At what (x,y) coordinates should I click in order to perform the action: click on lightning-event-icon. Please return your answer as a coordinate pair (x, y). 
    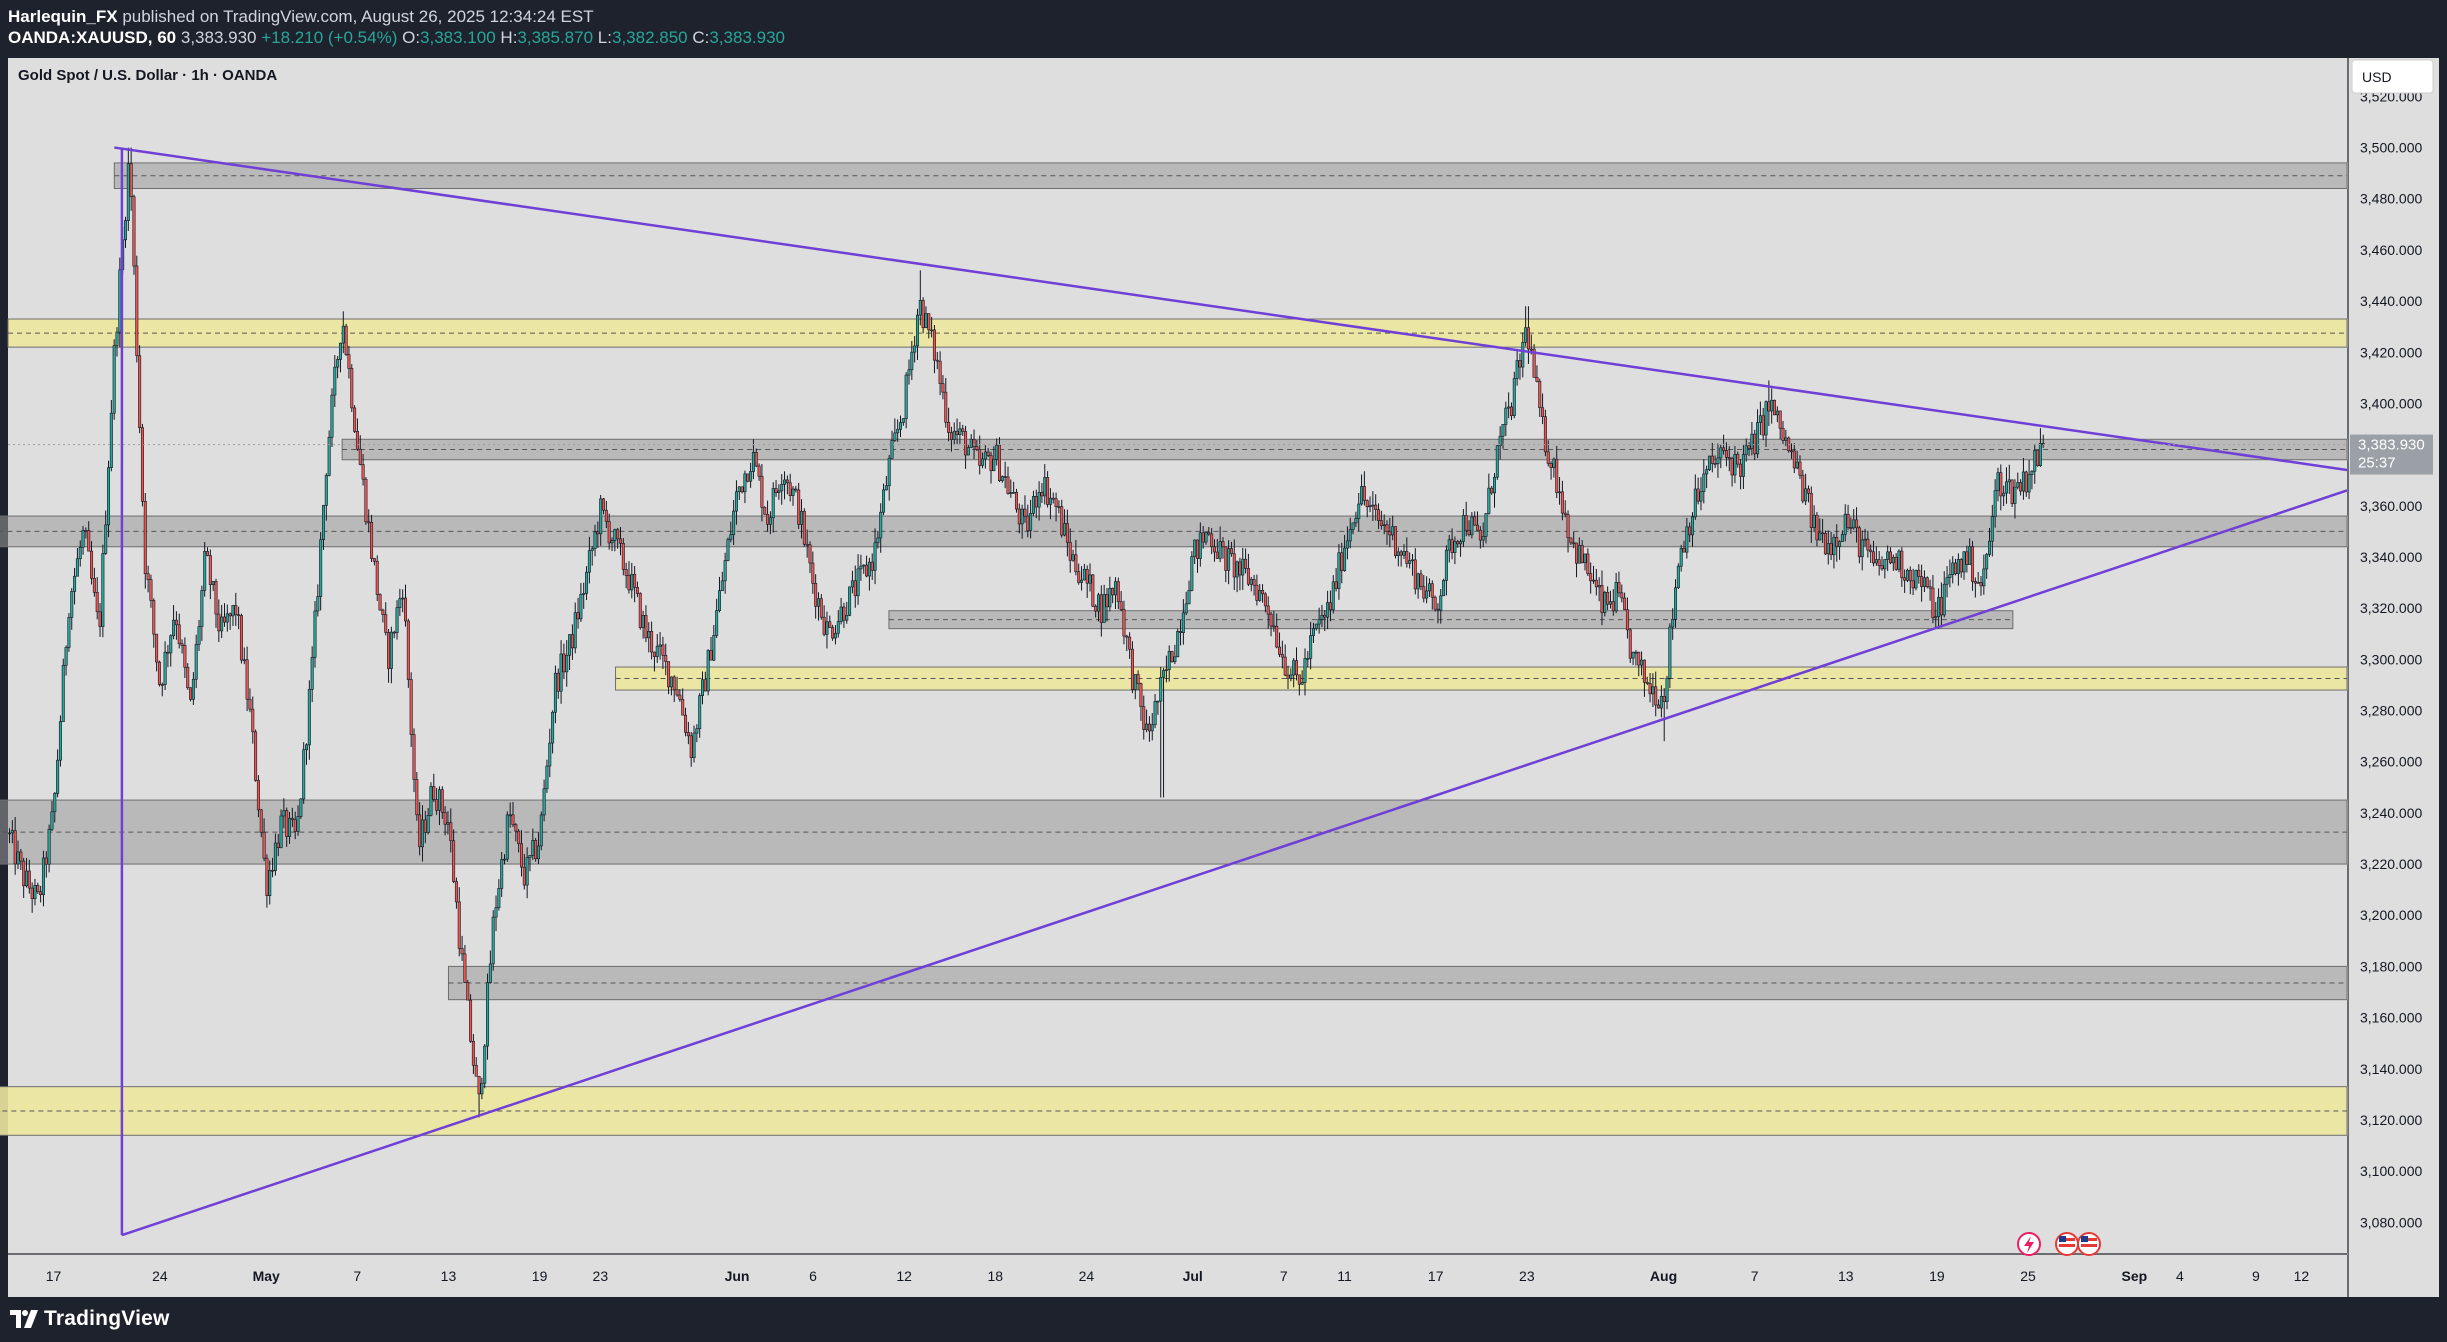
    Looking at the image, I should click on (2029, 1244).